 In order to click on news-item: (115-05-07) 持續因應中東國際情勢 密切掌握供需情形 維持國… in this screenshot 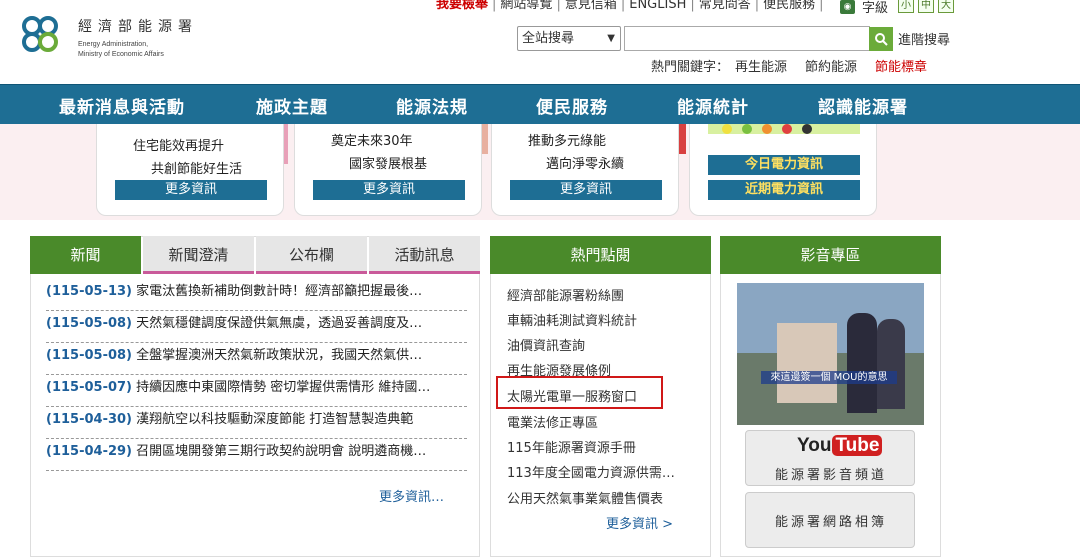, I will do `click(256, 391)`.